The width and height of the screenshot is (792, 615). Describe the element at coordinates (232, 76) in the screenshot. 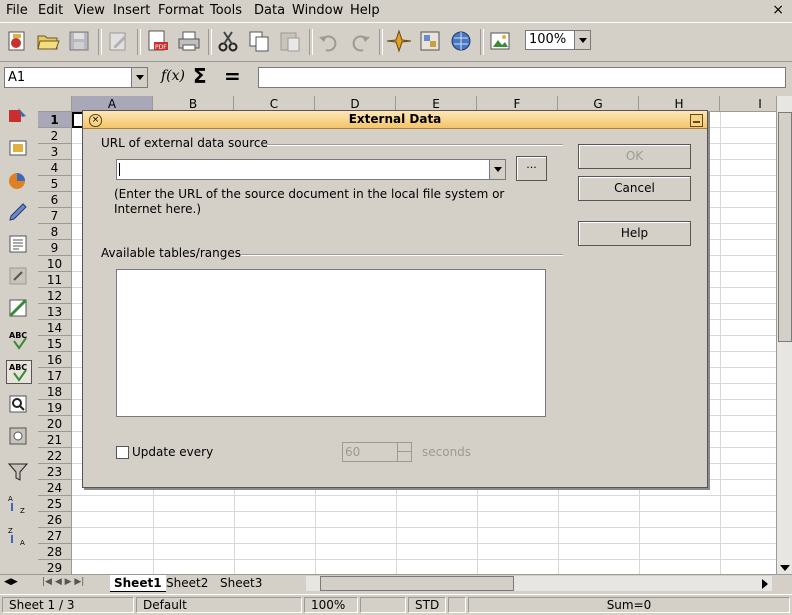

I see `function-equals-icon: =` at that location.